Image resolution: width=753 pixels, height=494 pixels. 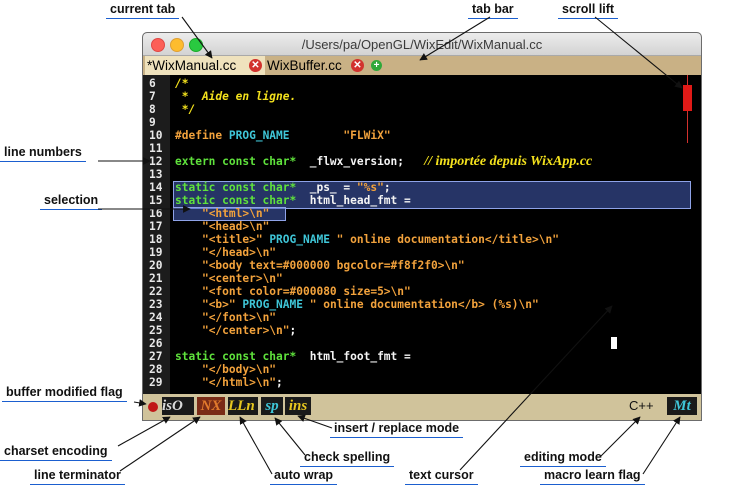 I want to click on code-token: "</font>\n", so click(x=239, y=317).